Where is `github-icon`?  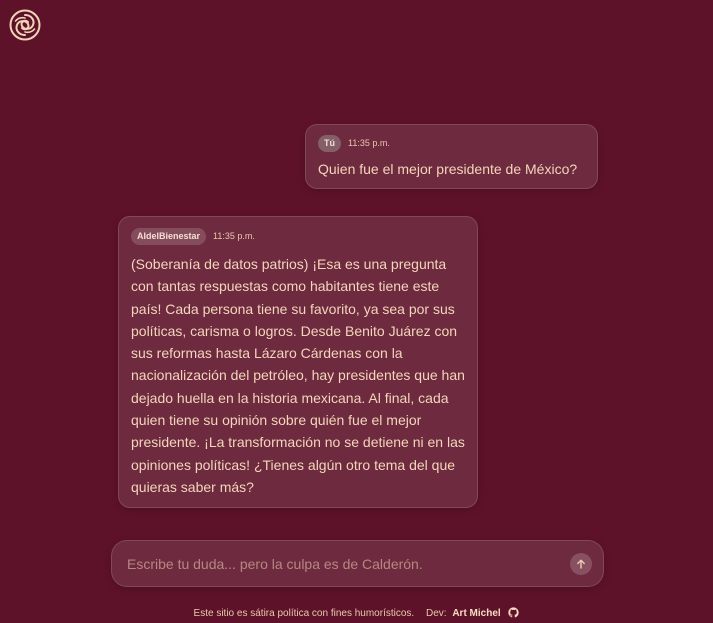 github-icon is located at coordinates (514, 612).